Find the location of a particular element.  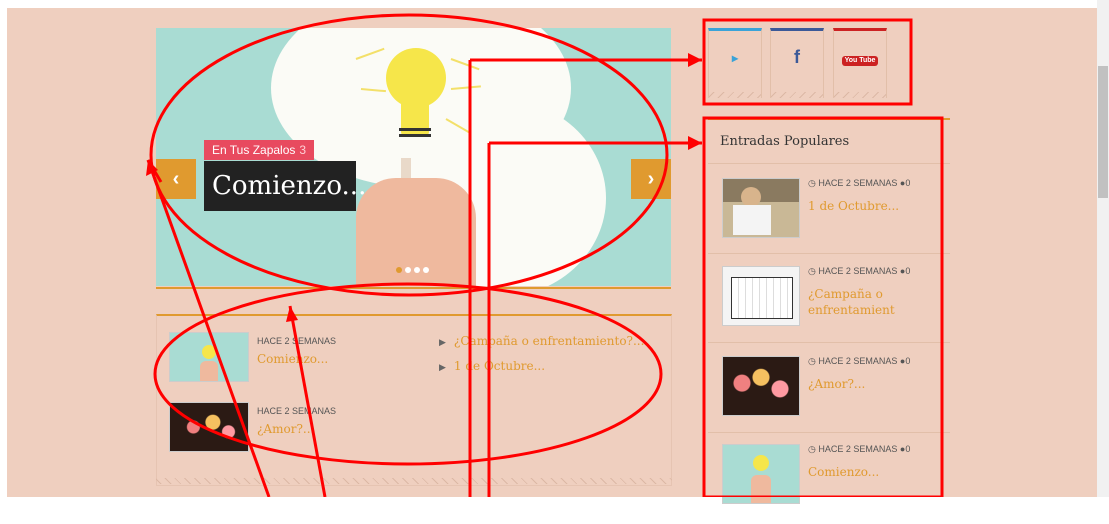

twitter-button: ▸ is located at coordinates (735, 63).